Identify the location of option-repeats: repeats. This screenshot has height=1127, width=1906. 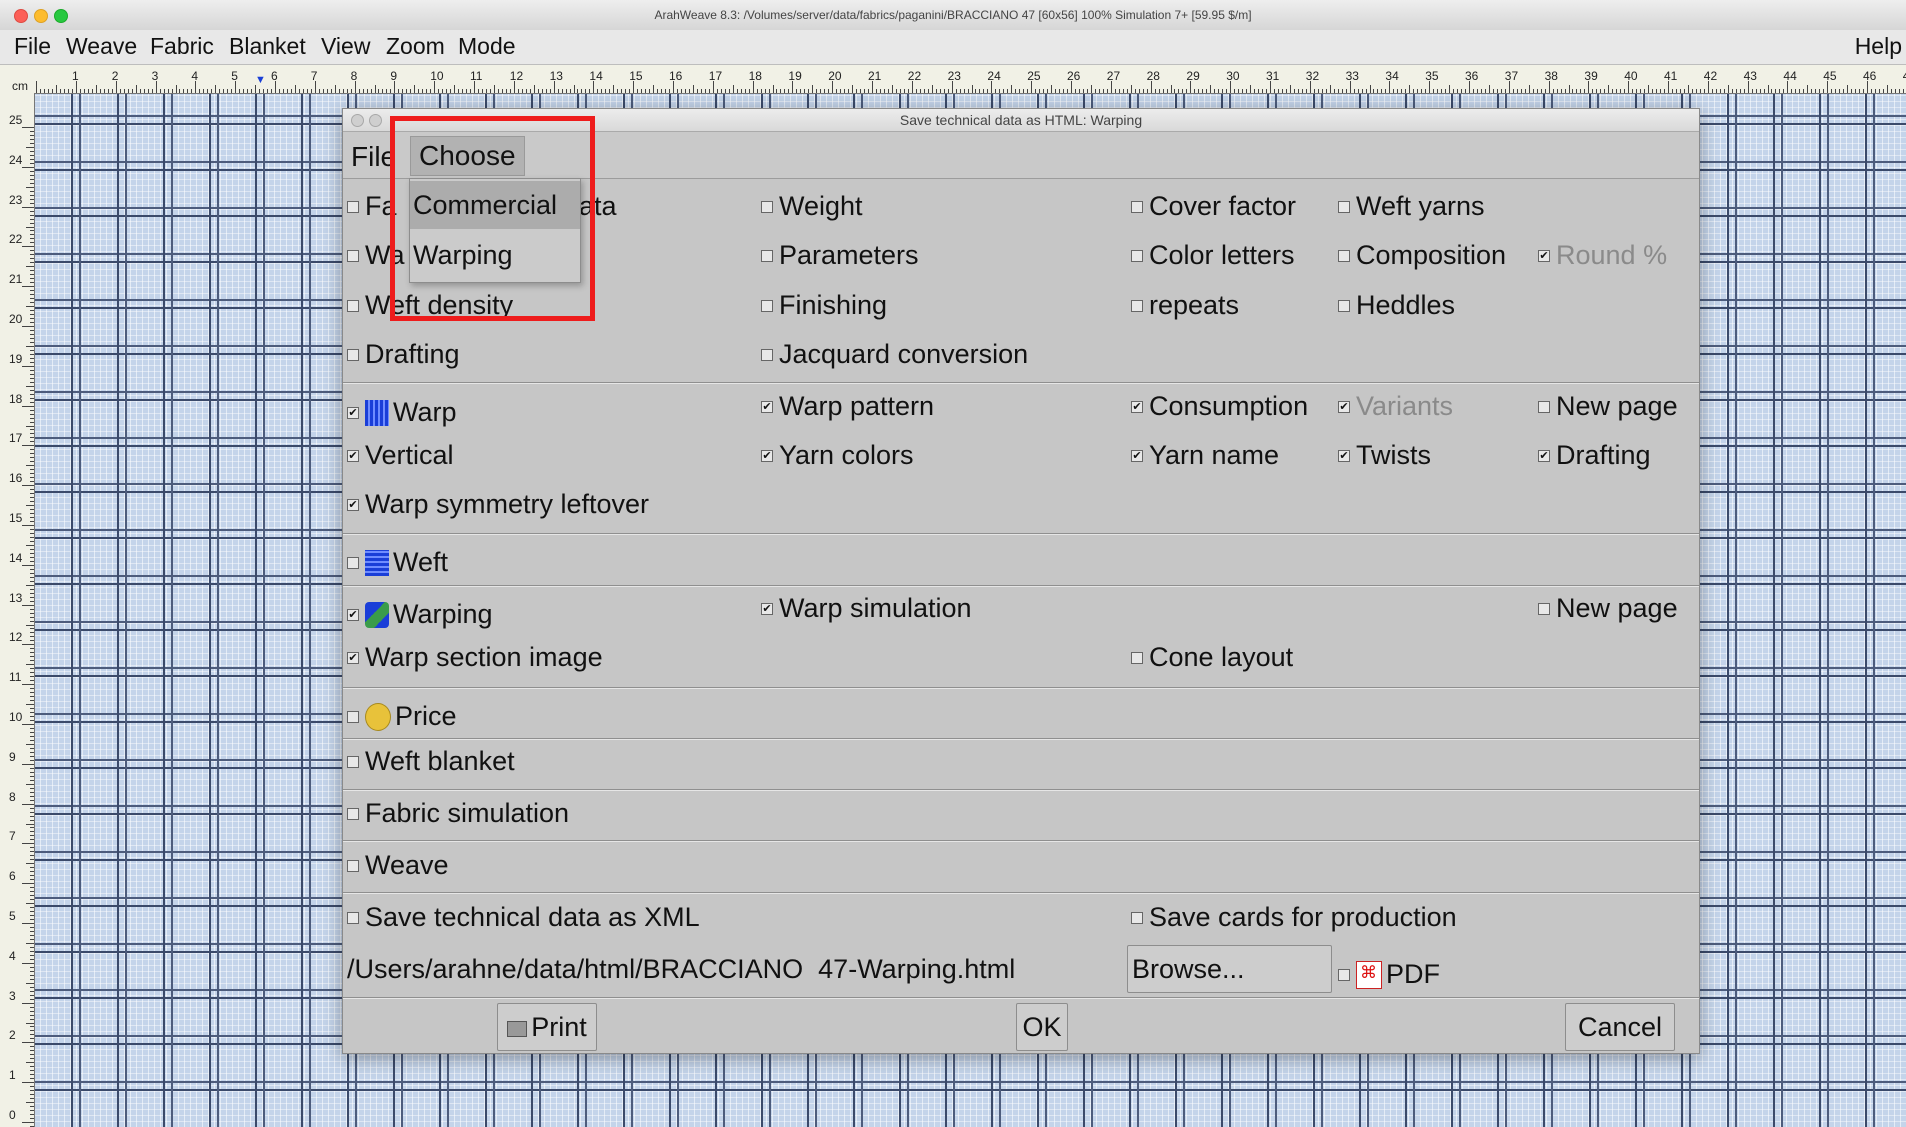
(1185, 305).